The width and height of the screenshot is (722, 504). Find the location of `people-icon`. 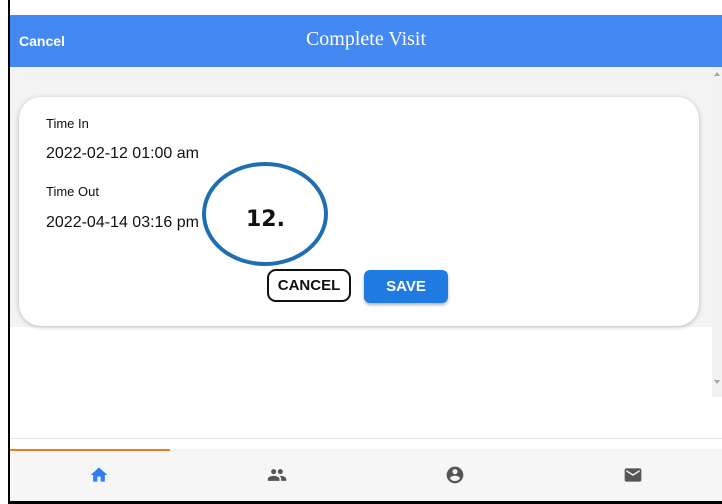

people-icon is located at coordinates (277, 475).